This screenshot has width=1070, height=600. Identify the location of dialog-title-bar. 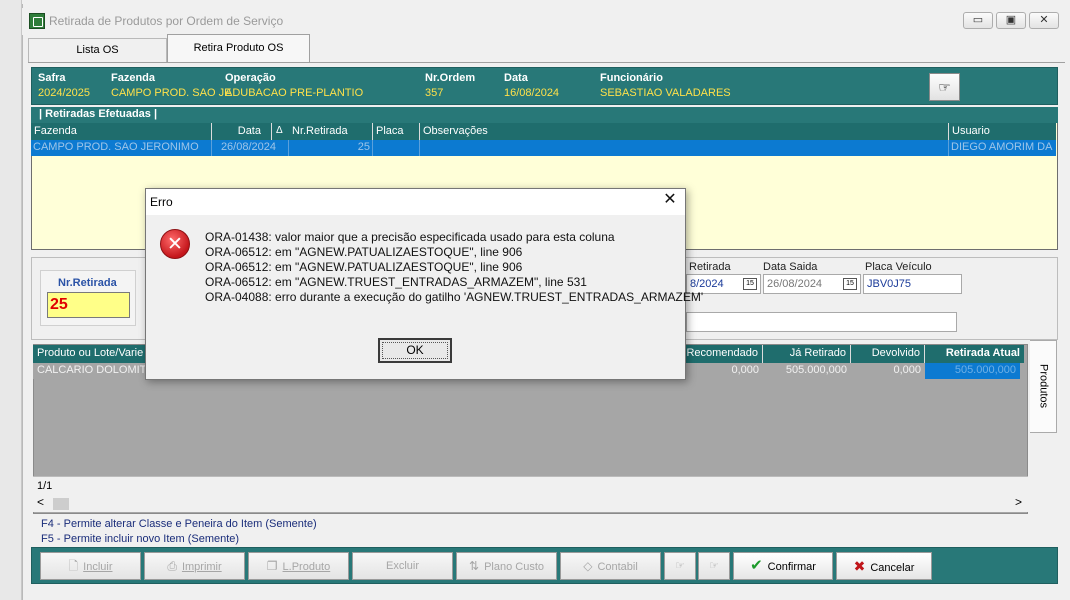
(415, 202).